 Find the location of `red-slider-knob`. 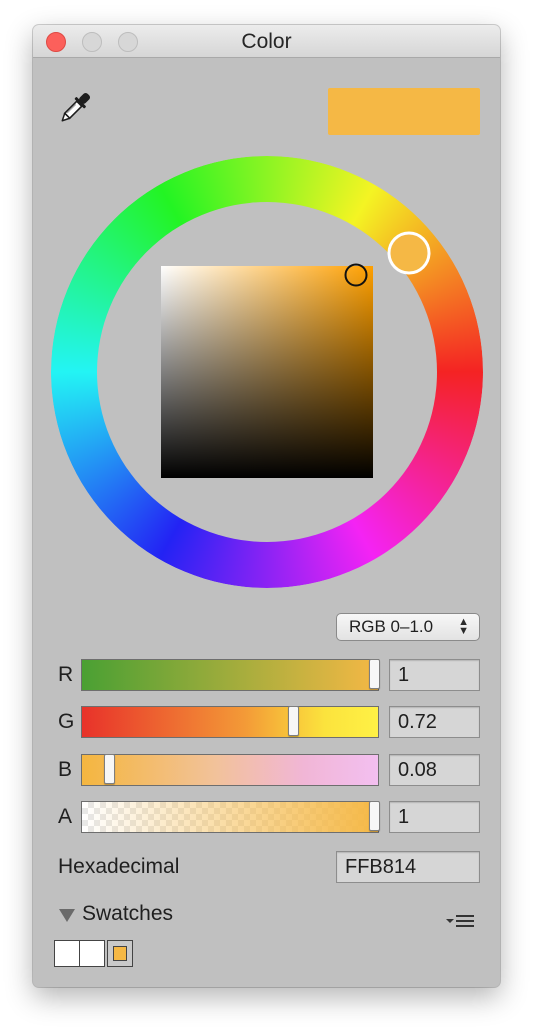

red-slider-knob is located at coordinates (374, 674).